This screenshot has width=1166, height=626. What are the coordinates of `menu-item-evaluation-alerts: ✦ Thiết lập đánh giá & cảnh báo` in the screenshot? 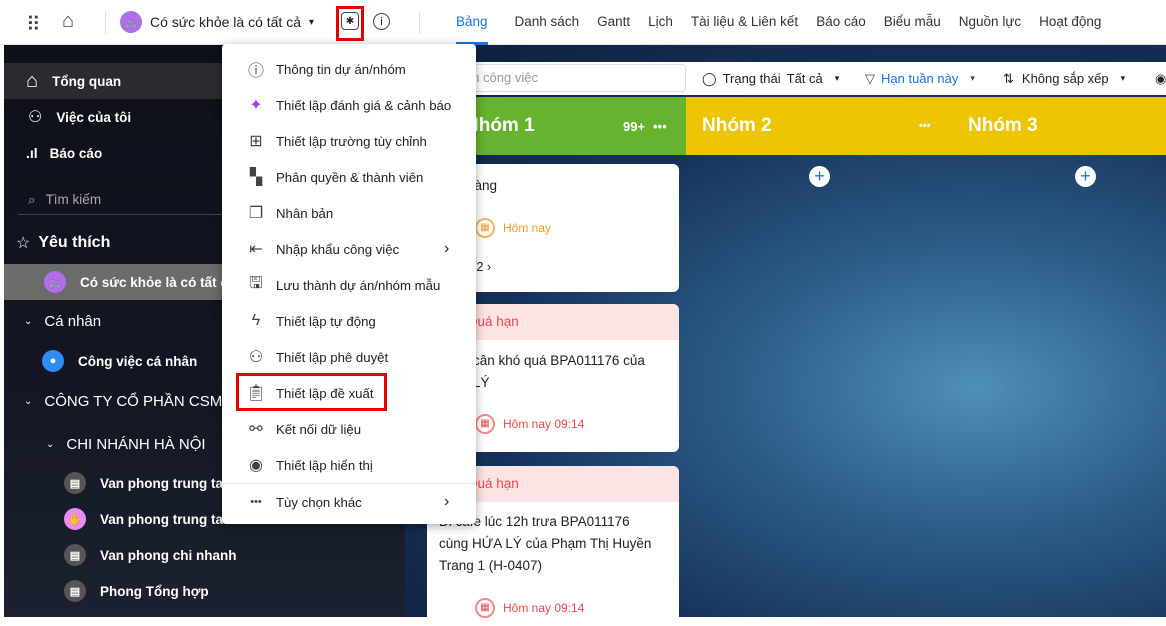 It's located at (349, 105).